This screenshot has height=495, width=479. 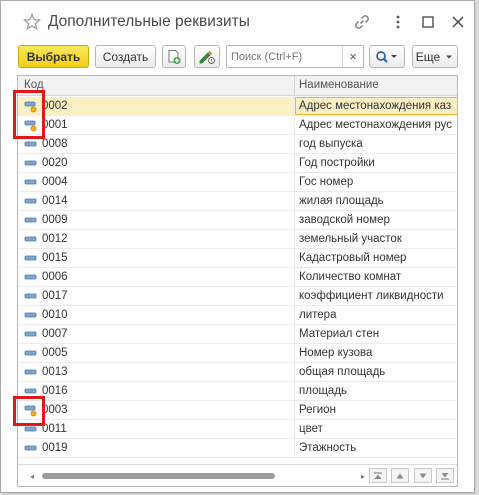 What do you see at coordinates (341, 201) in the screenshot?
I see `cell-name: жилая площадь` at bounding box center [341, 201].